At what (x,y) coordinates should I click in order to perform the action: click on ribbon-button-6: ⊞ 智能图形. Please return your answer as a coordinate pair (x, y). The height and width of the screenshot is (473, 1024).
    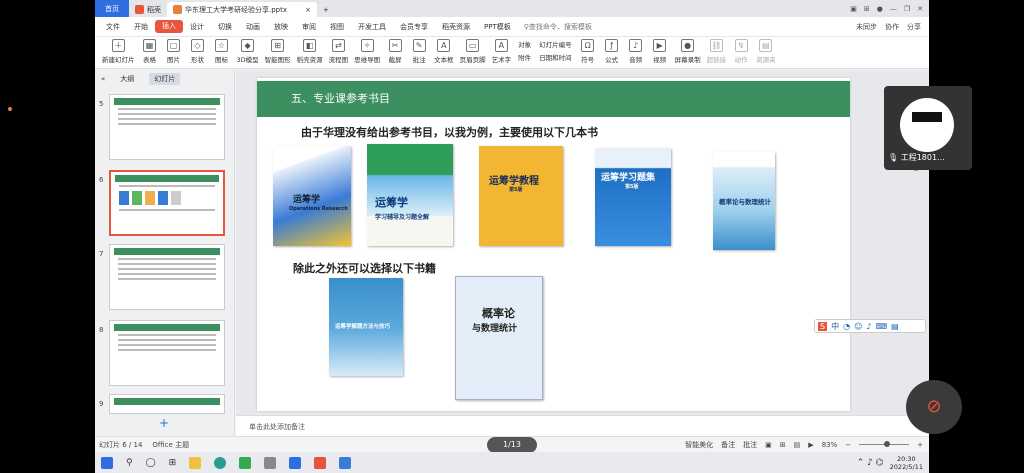
    Looking at the image, I should click on (278, 50).